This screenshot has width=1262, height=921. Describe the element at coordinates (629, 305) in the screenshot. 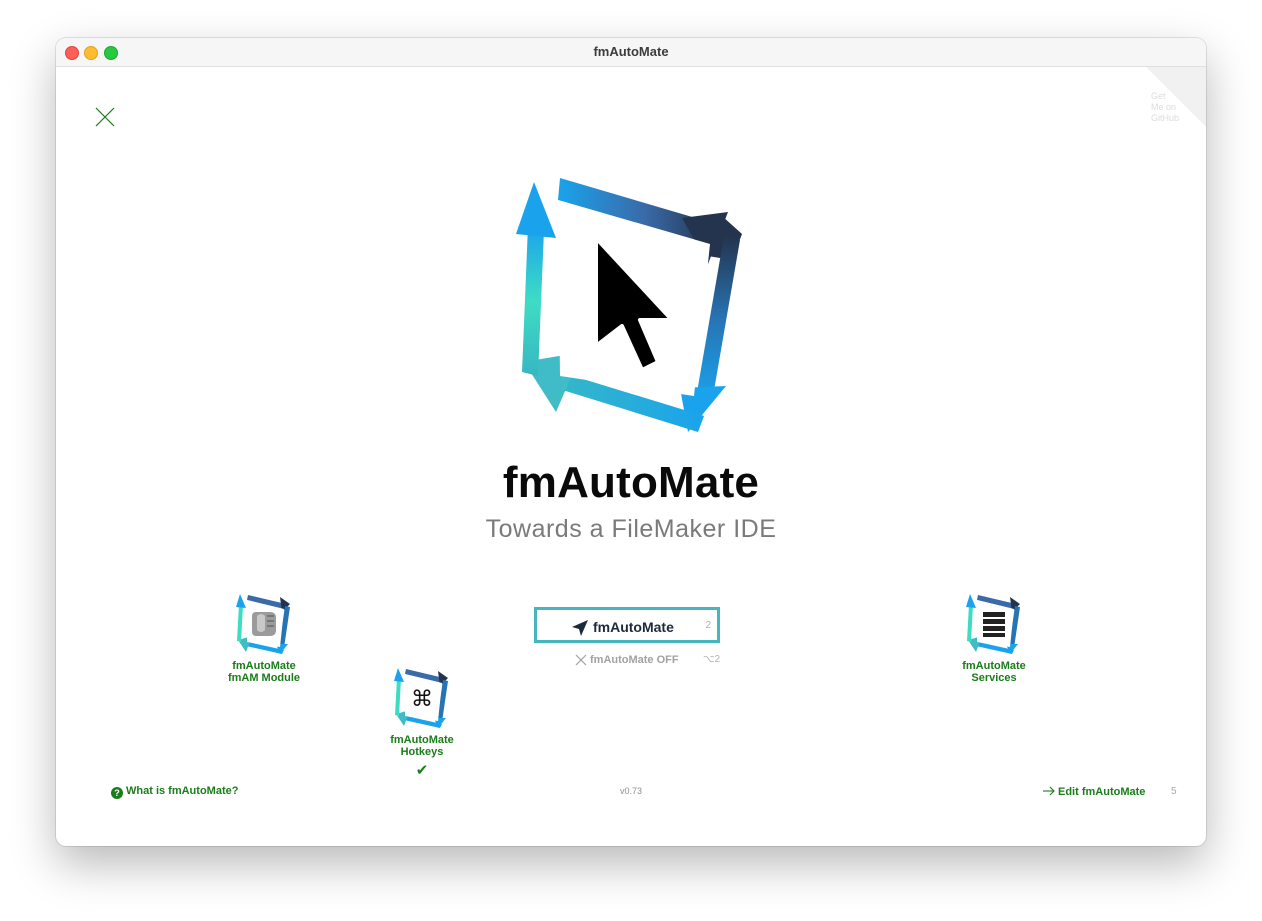

I see `app-logo` at that location.